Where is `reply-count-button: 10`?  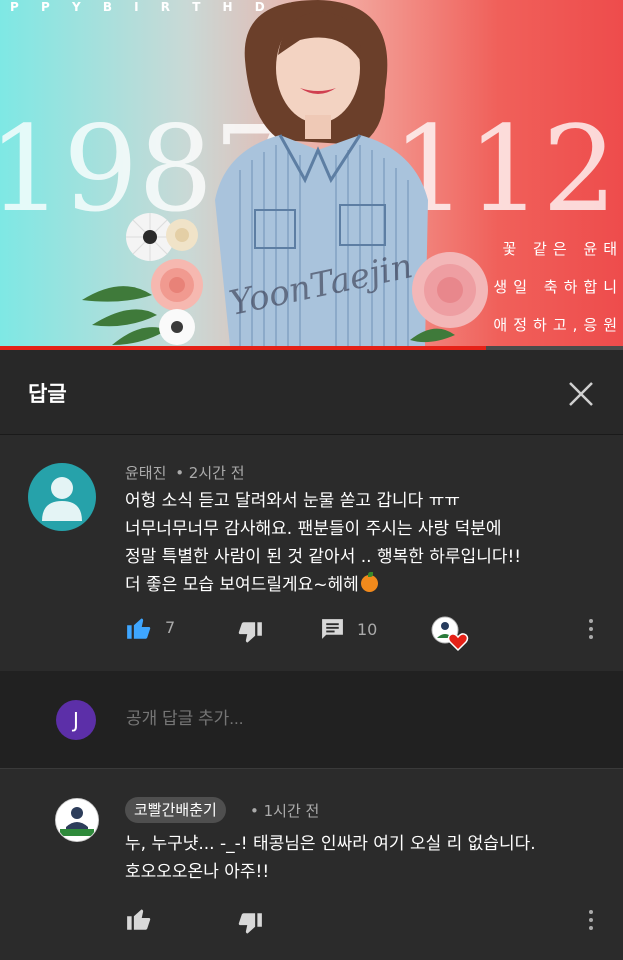
reply-count-button: 10 is located at coordinates (348, 629).